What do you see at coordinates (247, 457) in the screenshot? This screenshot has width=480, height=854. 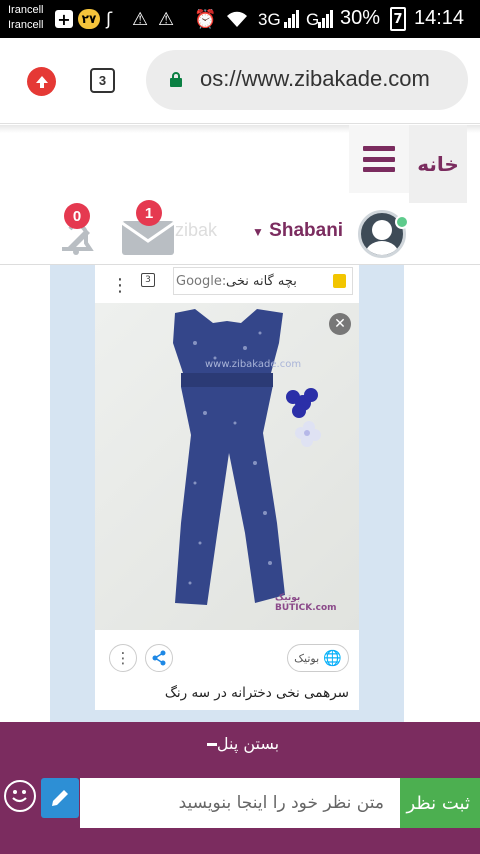 I see `jumpsuit-image: www.zibakade.com` at bounding box center [247, 457].